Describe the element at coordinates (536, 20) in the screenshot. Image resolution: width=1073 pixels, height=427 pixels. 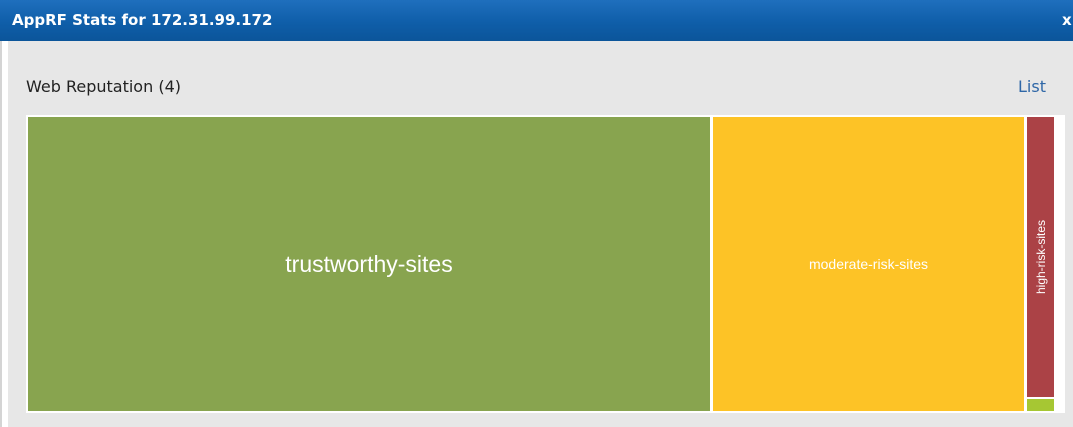
I see `window-titlebar: AppRF Stats for 172.31.99.172 x` at that location.